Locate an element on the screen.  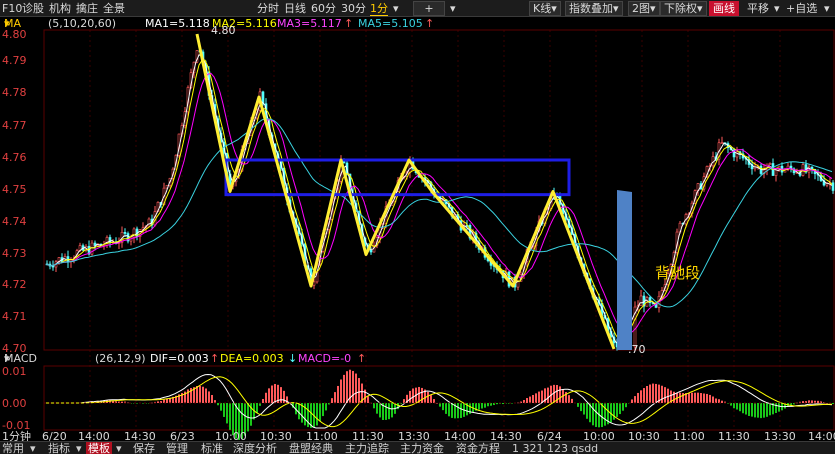
macd-value: MACD=-0 is located at coordinates (325, 358).